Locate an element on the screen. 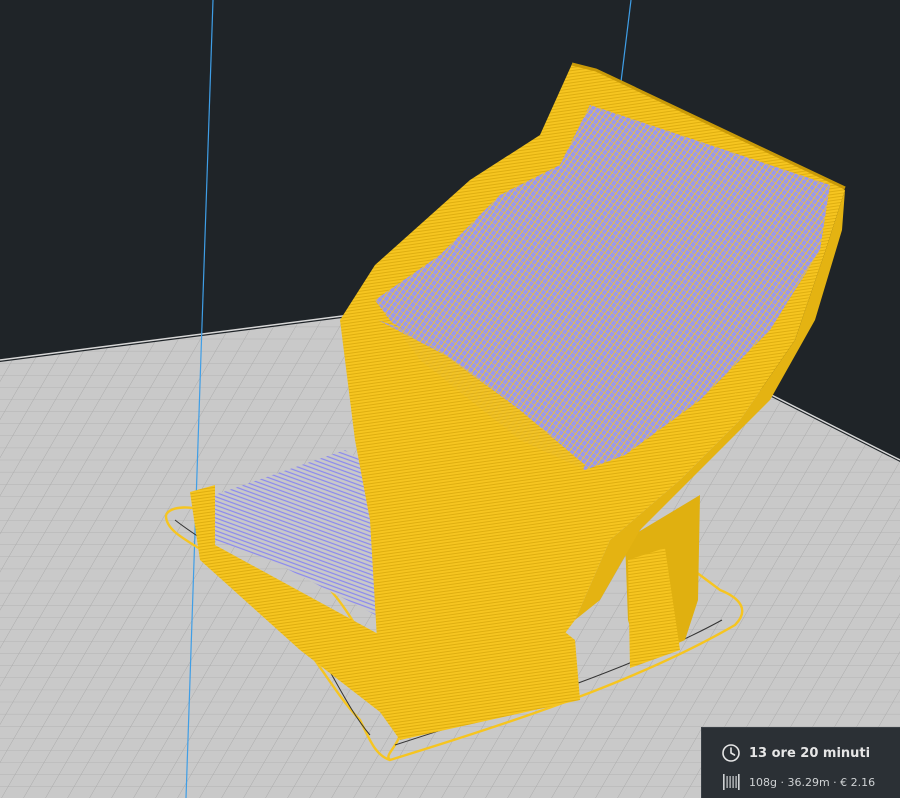 Image resolution: width=900 pixels, height=798 pixels. filament-spool-icon is located at coordinates (731, 782).